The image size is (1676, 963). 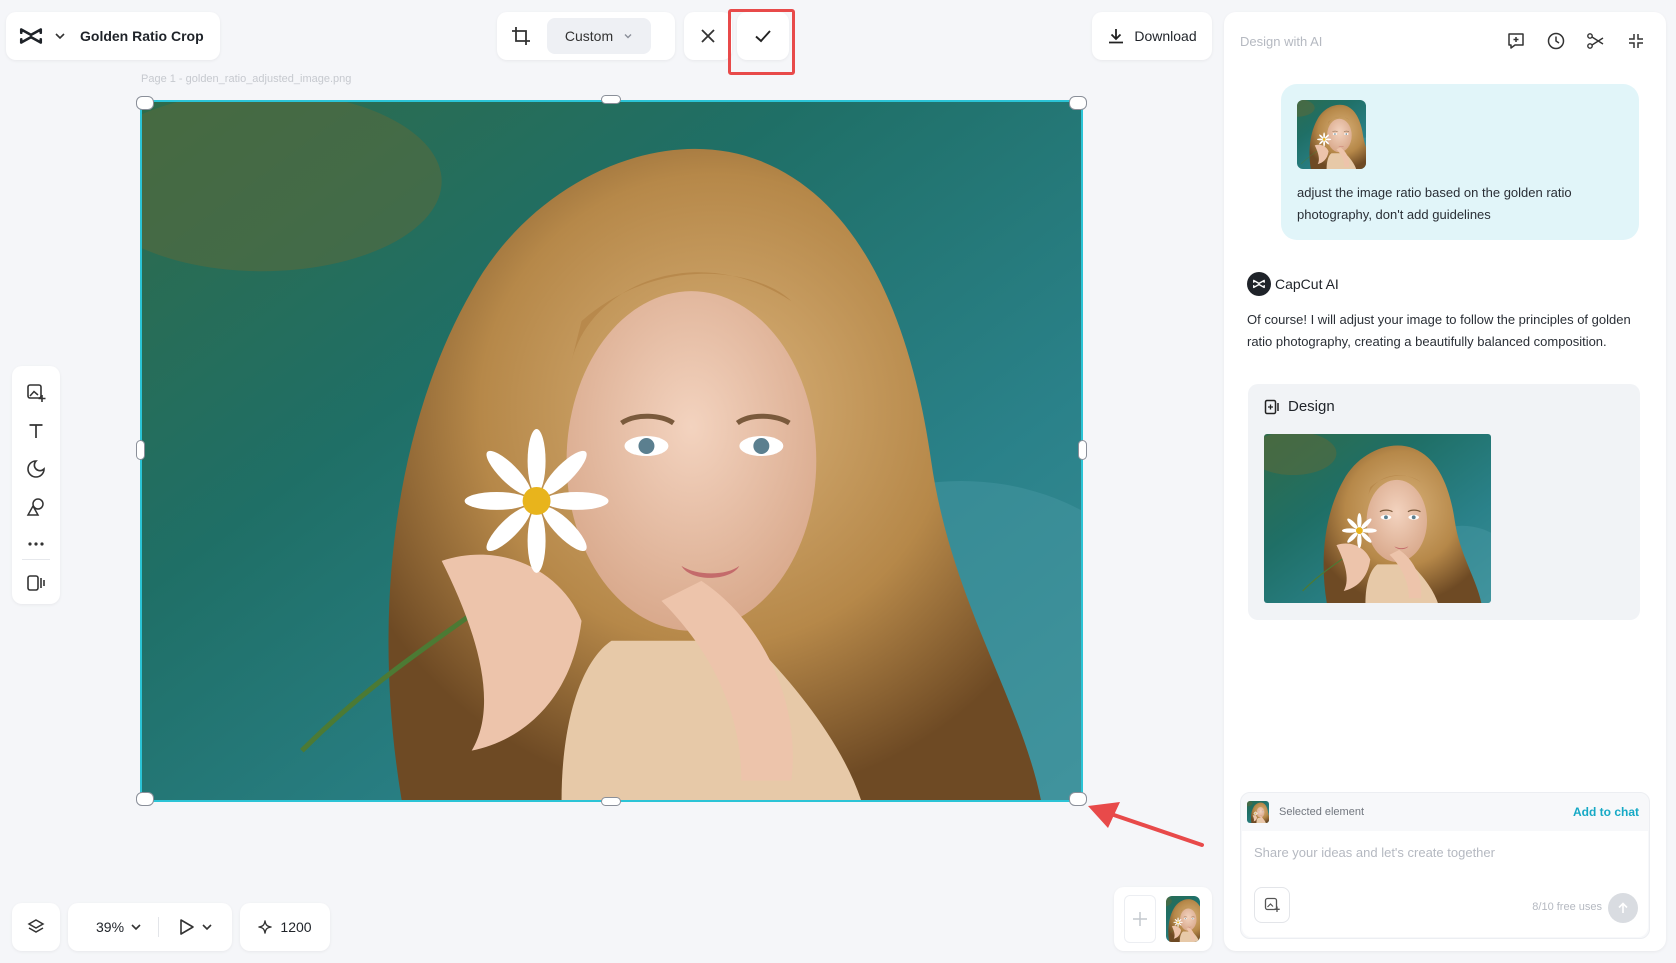 What do you see at coordinates (110, 927) in the screenshot?
I see `zoom-level: 39%` at bounding box center [110, 927].